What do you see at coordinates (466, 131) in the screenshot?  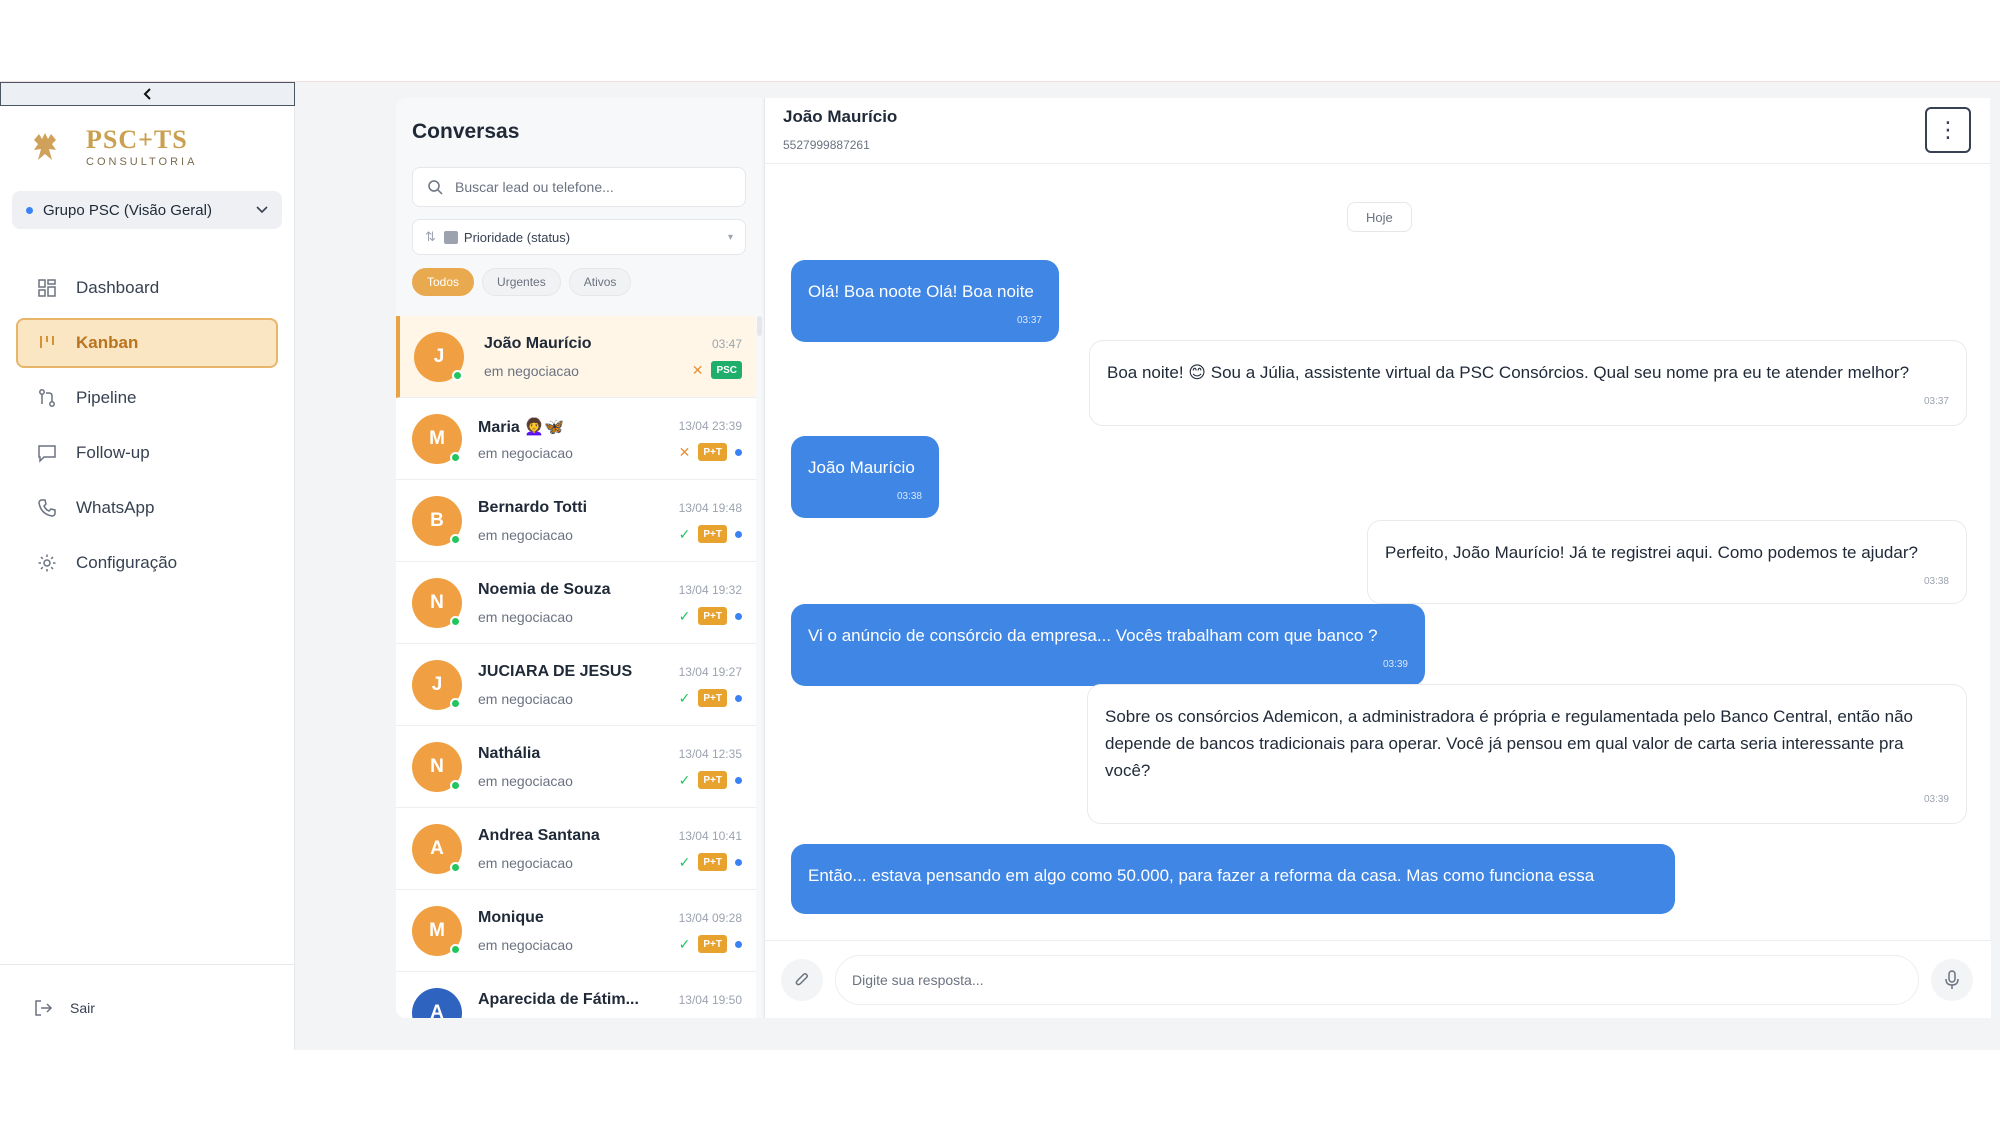 I see `conversations-title: Conversas` at bounding box center [466, 131].